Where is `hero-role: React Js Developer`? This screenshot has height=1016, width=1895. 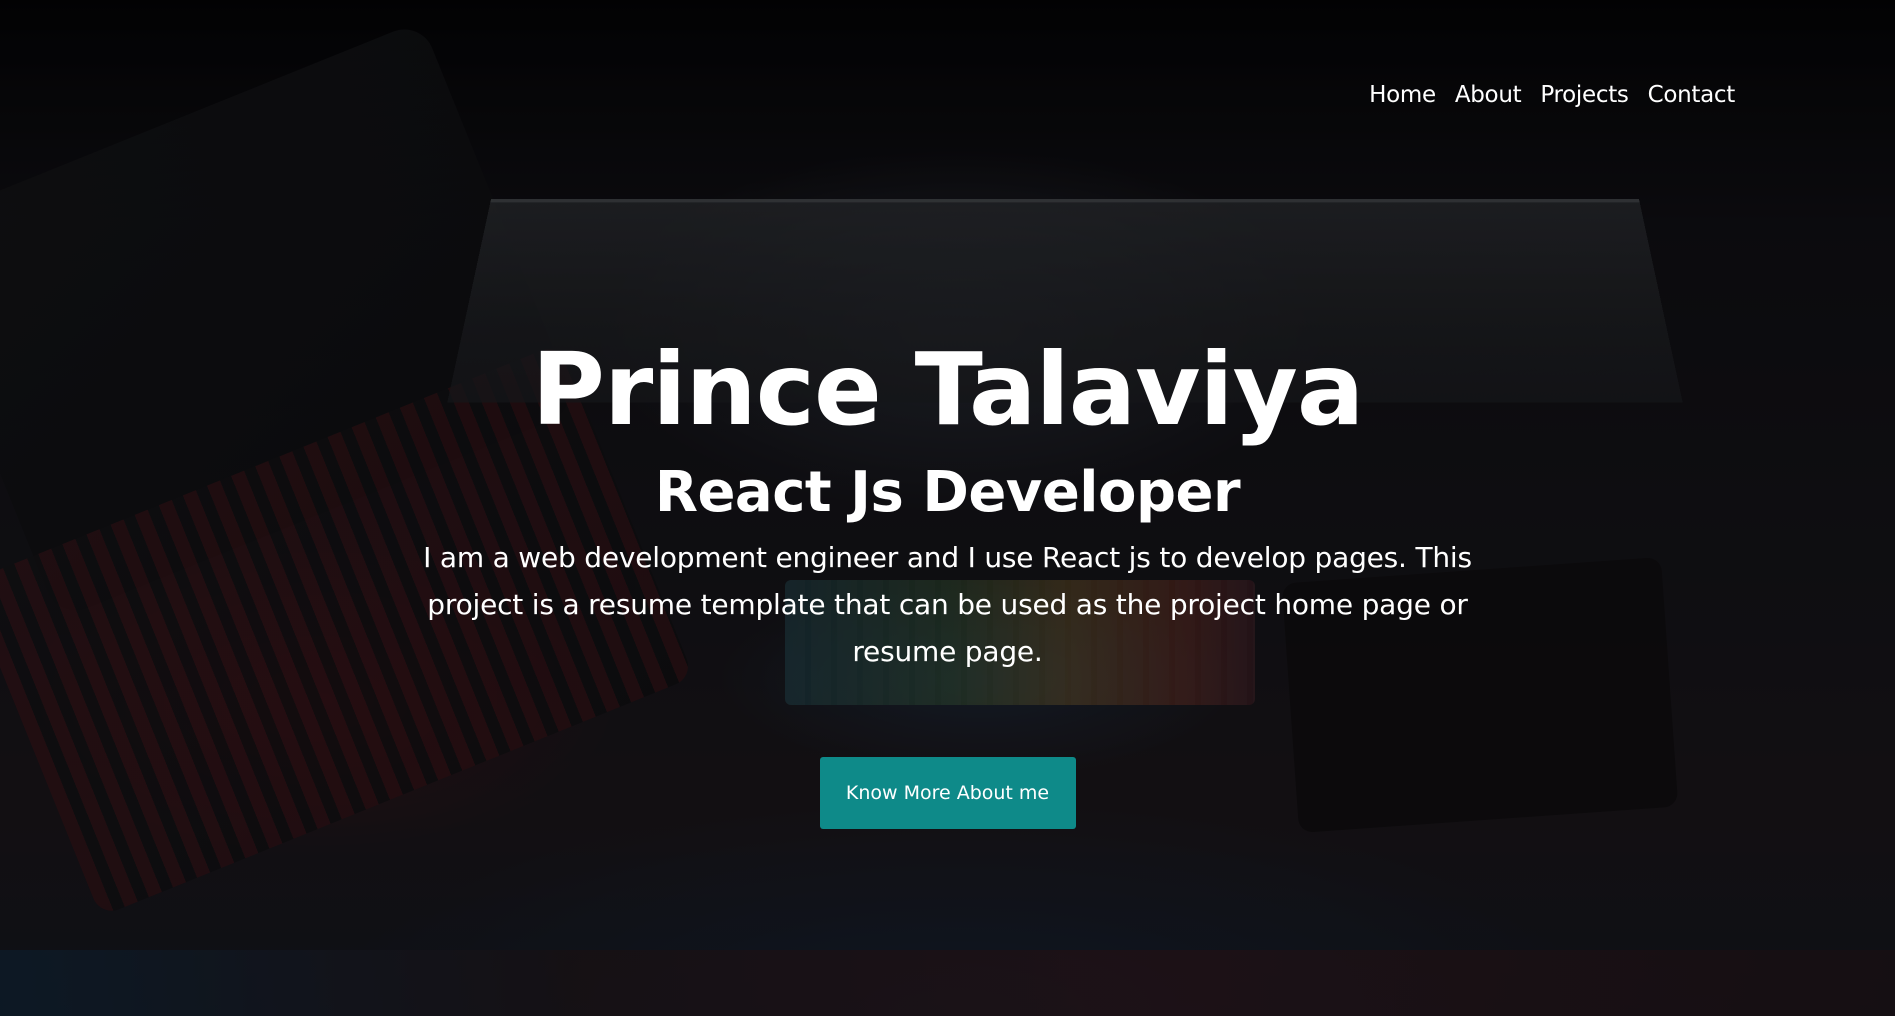
hero-role: React Js Developer is located at coordinates (947, 492).